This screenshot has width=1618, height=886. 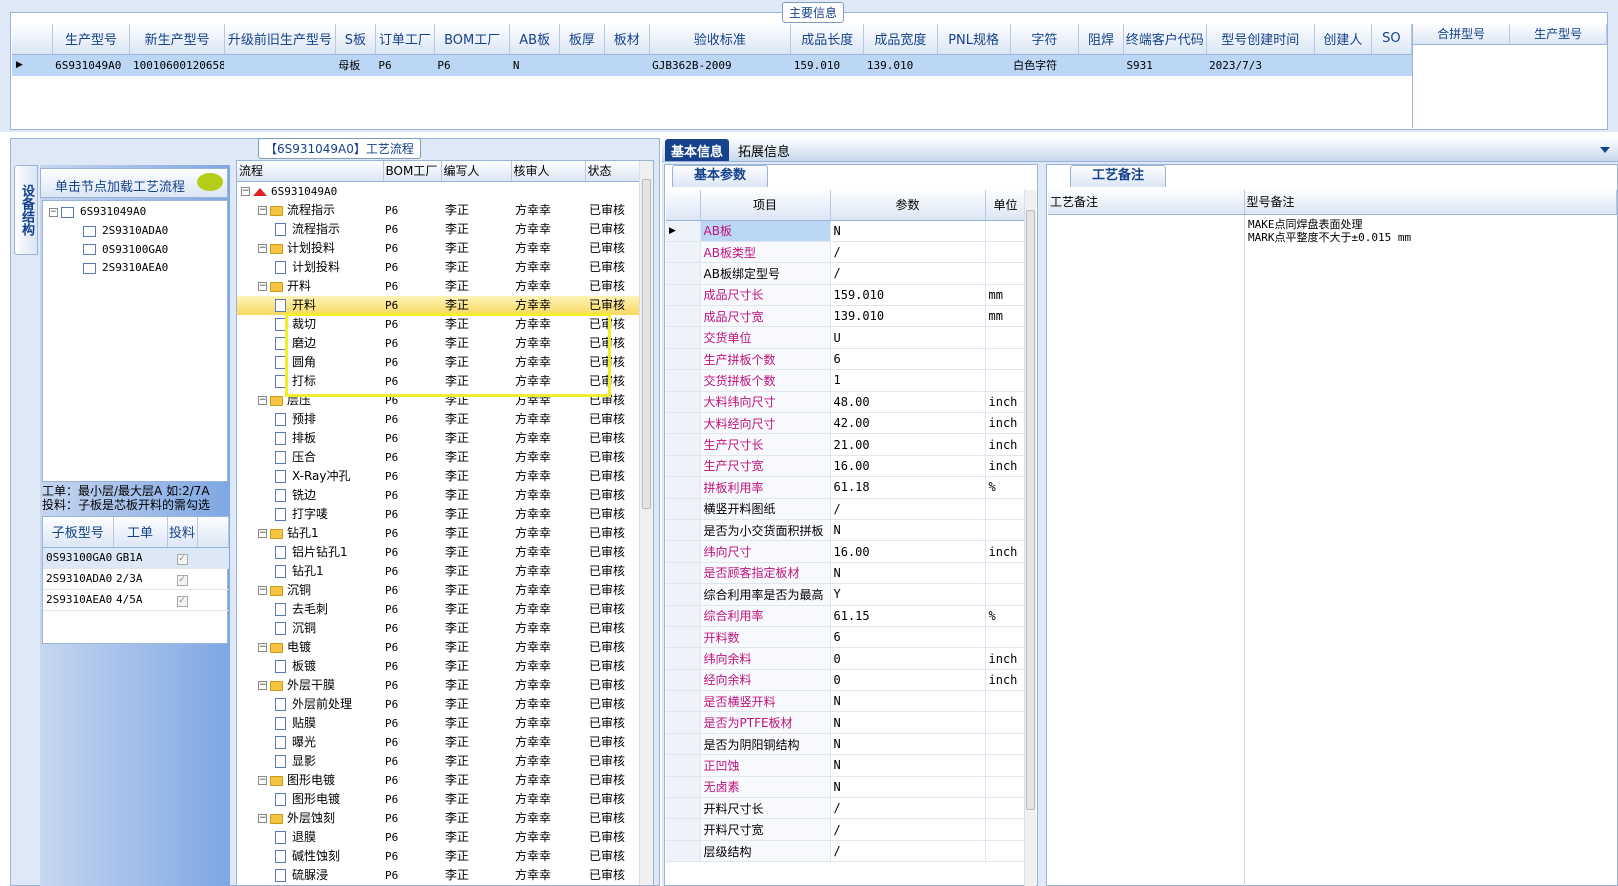 I want to click on tree-vscroll, so click(x=646, y=523).